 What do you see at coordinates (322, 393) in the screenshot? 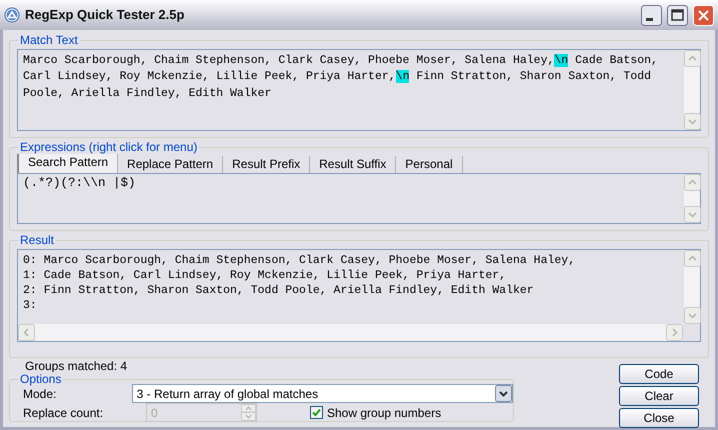
I see `mode-dropdown: 3 - Return array of global matches` at bounding box center [322, 393].